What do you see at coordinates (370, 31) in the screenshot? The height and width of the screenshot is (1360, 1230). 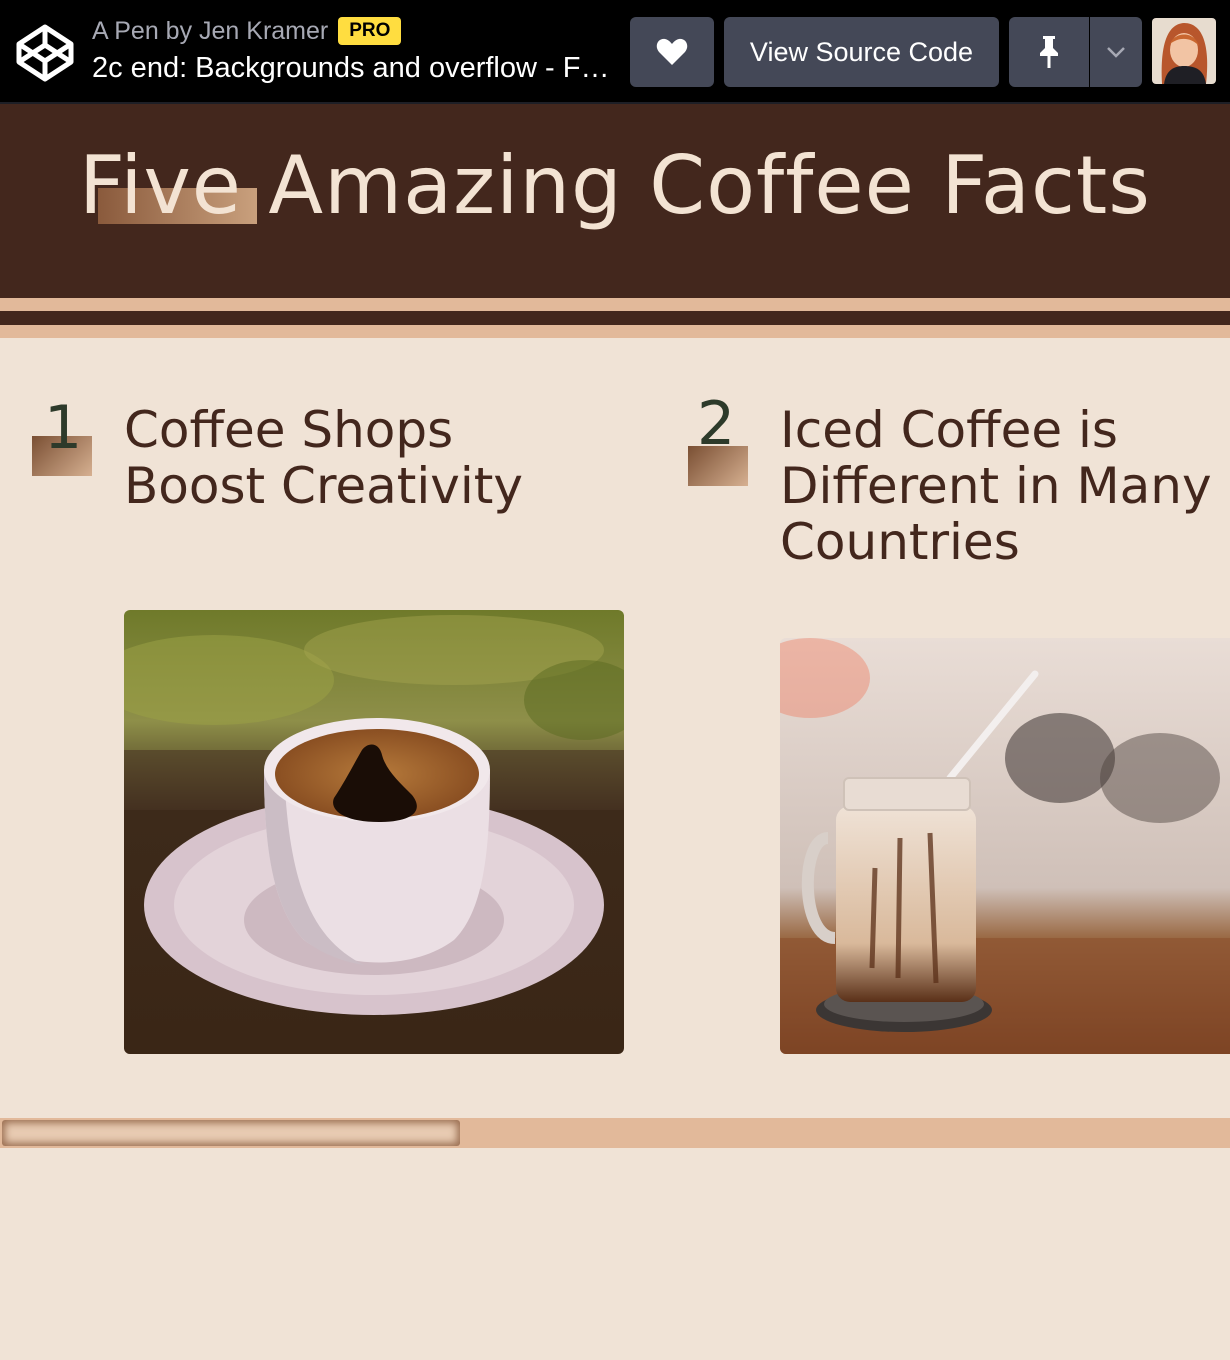 I see `pro-badge: PRO` at bounding box center [370, 31].